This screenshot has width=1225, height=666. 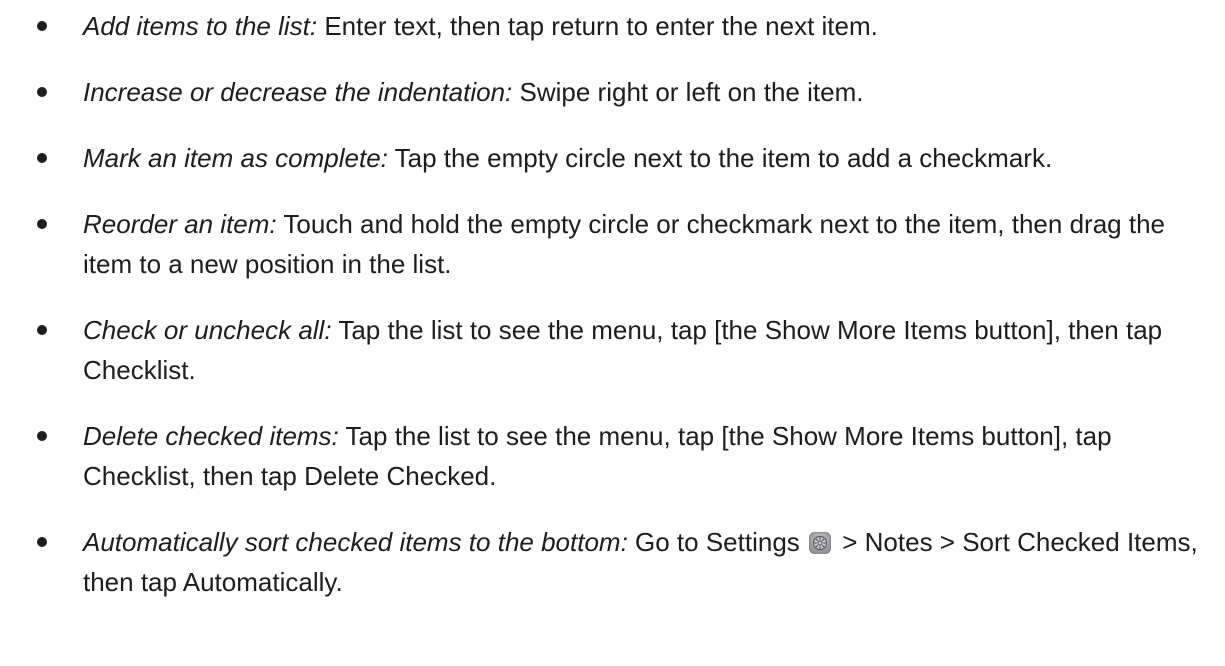 What do you see at coordinates (235, 158) in the screenshot?
I see `item-term: Mark an item as complete:` at bounding box center [235, 158].